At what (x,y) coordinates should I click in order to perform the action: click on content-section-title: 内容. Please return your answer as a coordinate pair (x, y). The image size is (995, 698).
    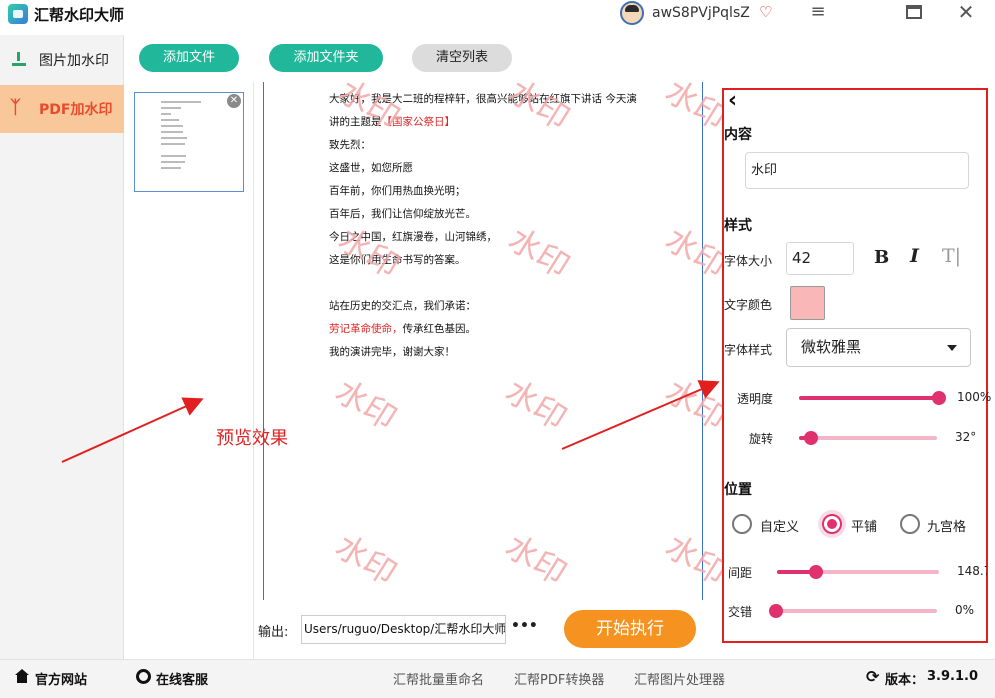
    Looking at the image, I should click on (738, 135).